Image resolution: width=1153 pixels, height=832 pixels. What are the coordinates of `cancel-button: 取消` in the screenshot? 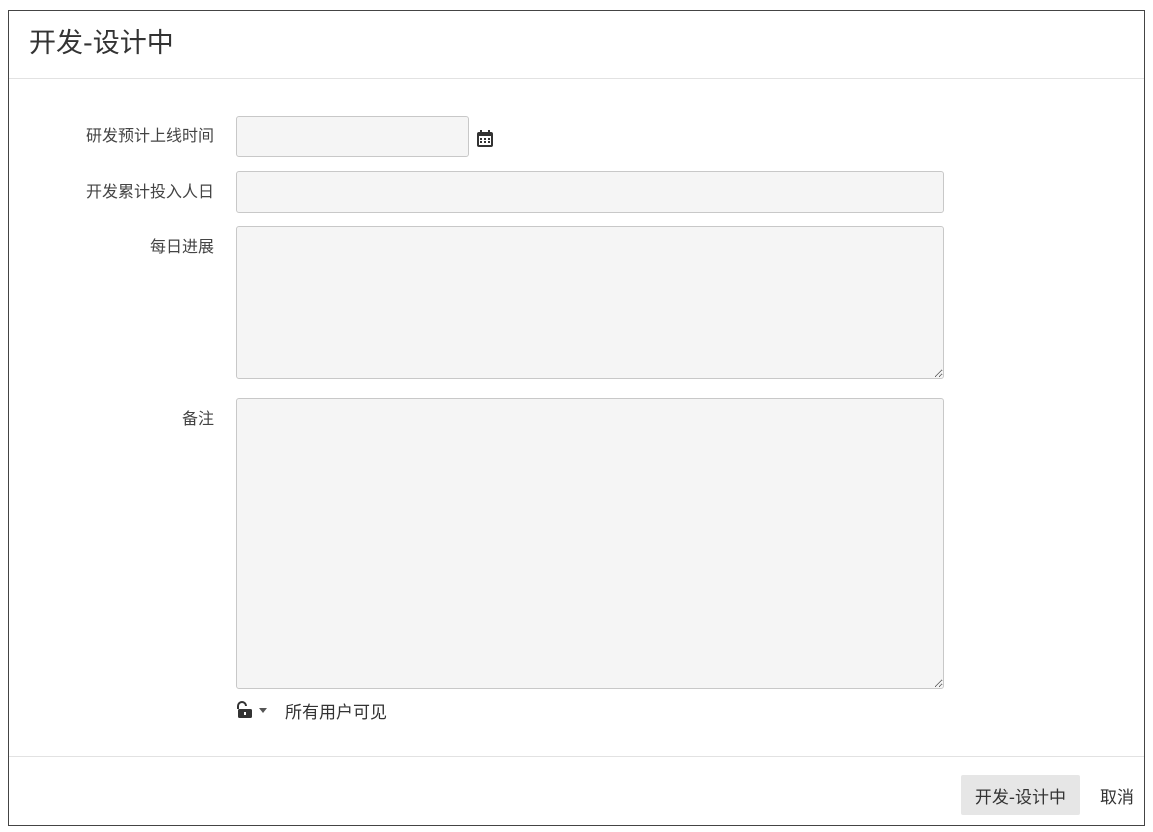 It's located at (1117, 795).